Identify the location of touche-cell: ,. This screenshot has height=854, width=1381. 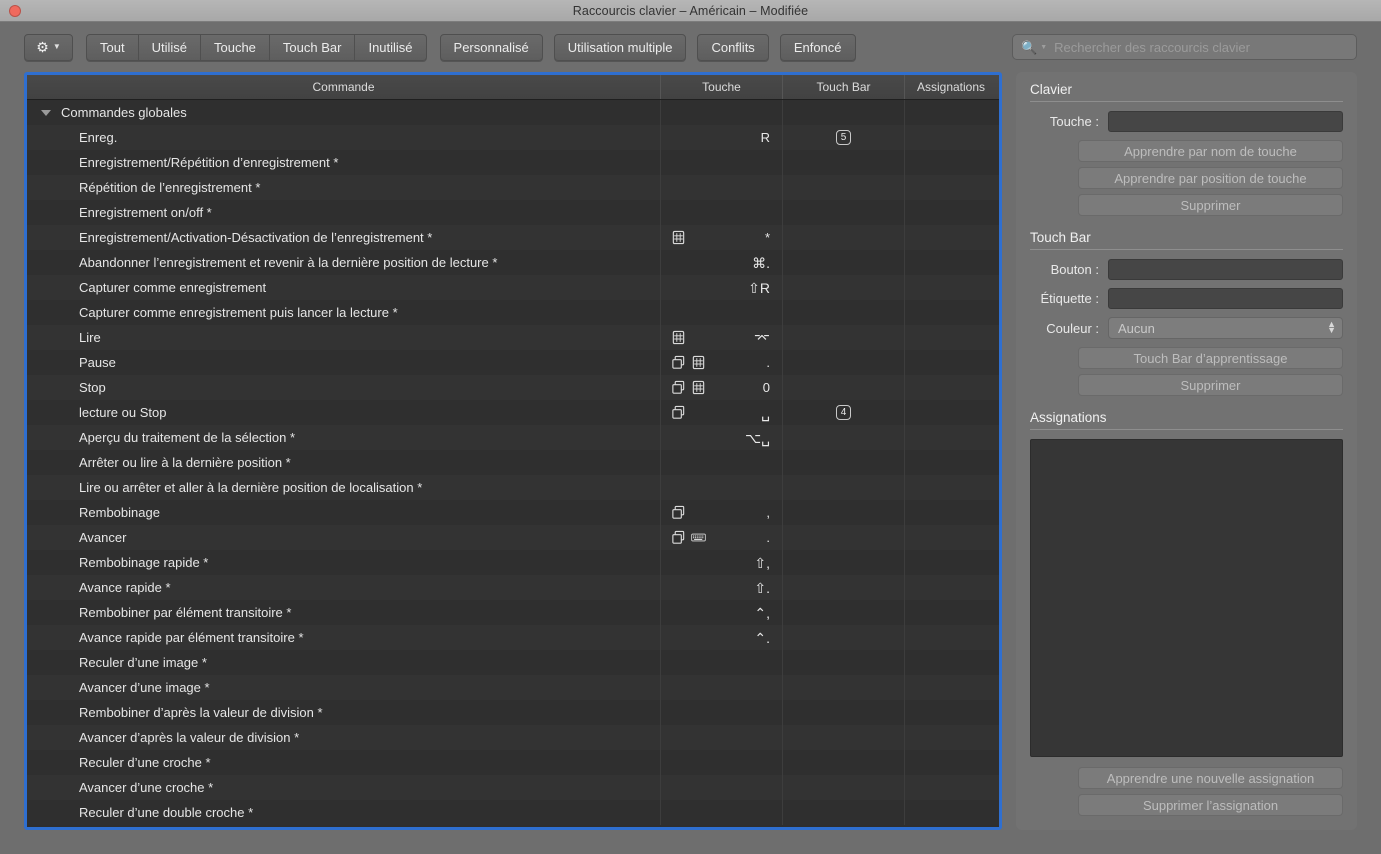
(722, 512).